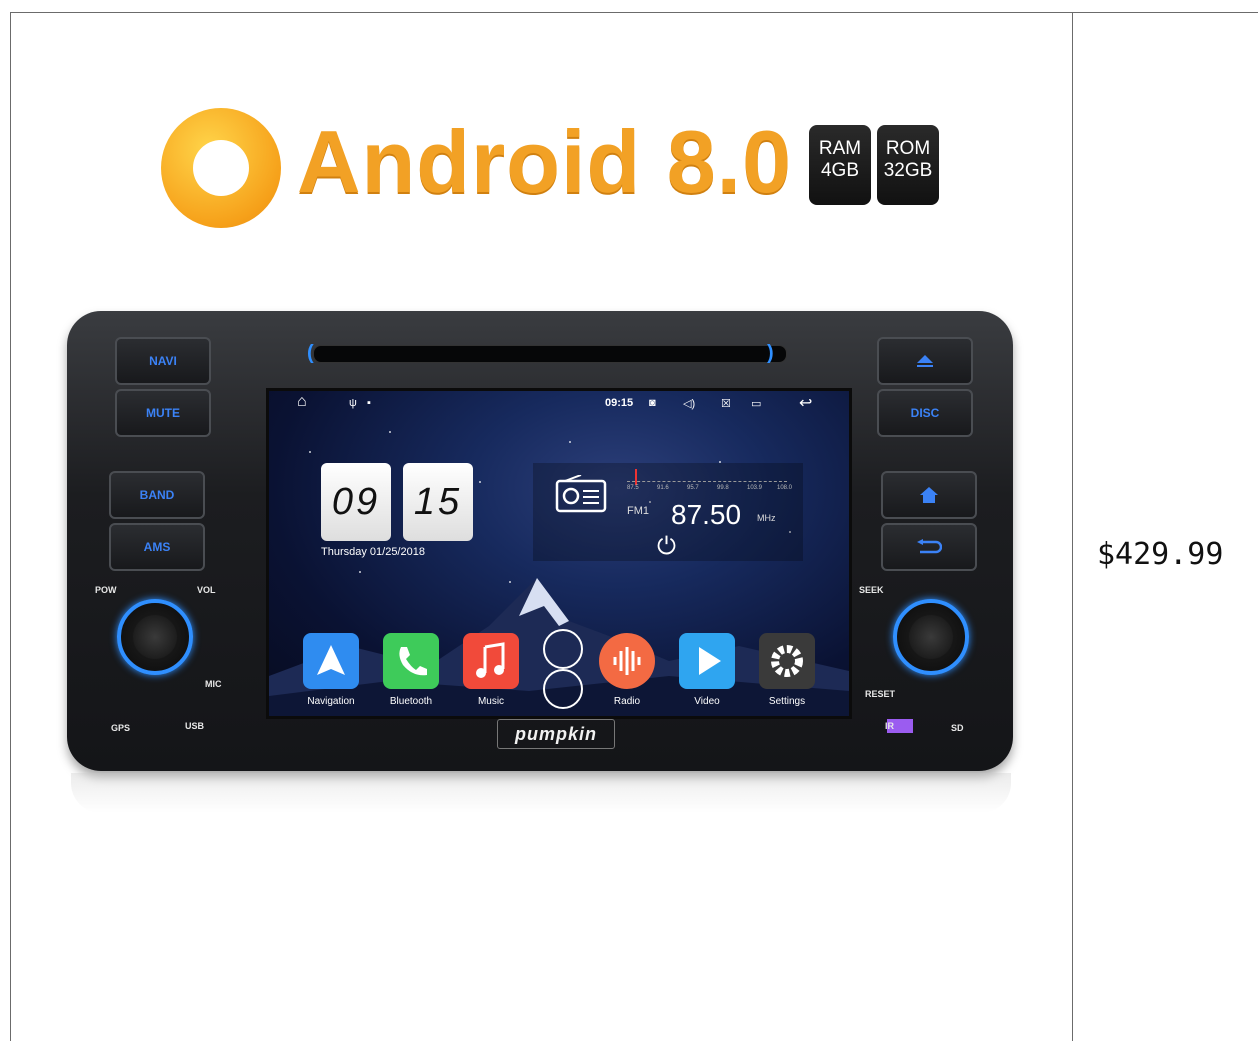 The image size is (1258, 1041). What do you see at coordinates (438, 502) in the screenshot?
I see `clock-minute: 15` at bounding box center [438, 502].